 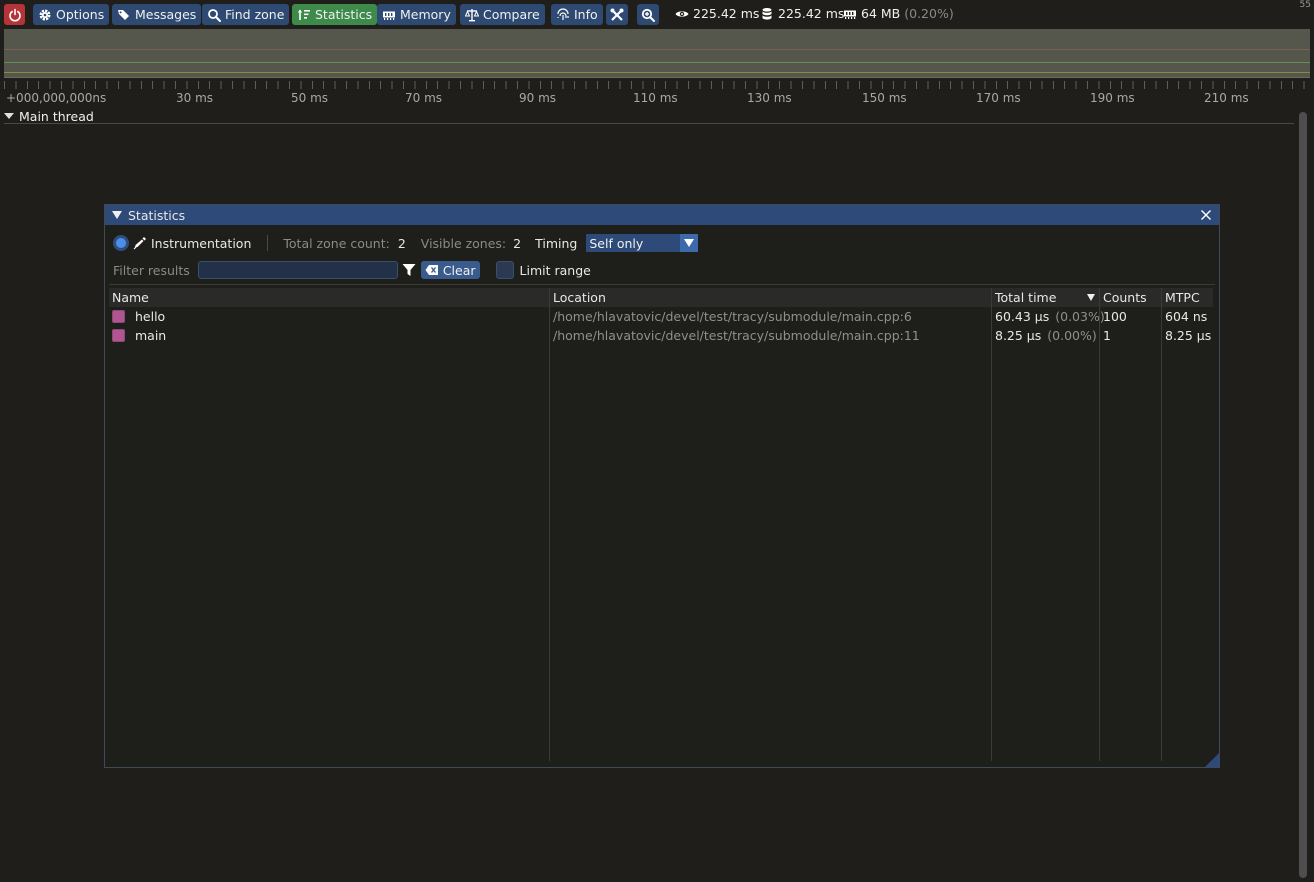 I want to click on divider, so click(x=662, y=284).